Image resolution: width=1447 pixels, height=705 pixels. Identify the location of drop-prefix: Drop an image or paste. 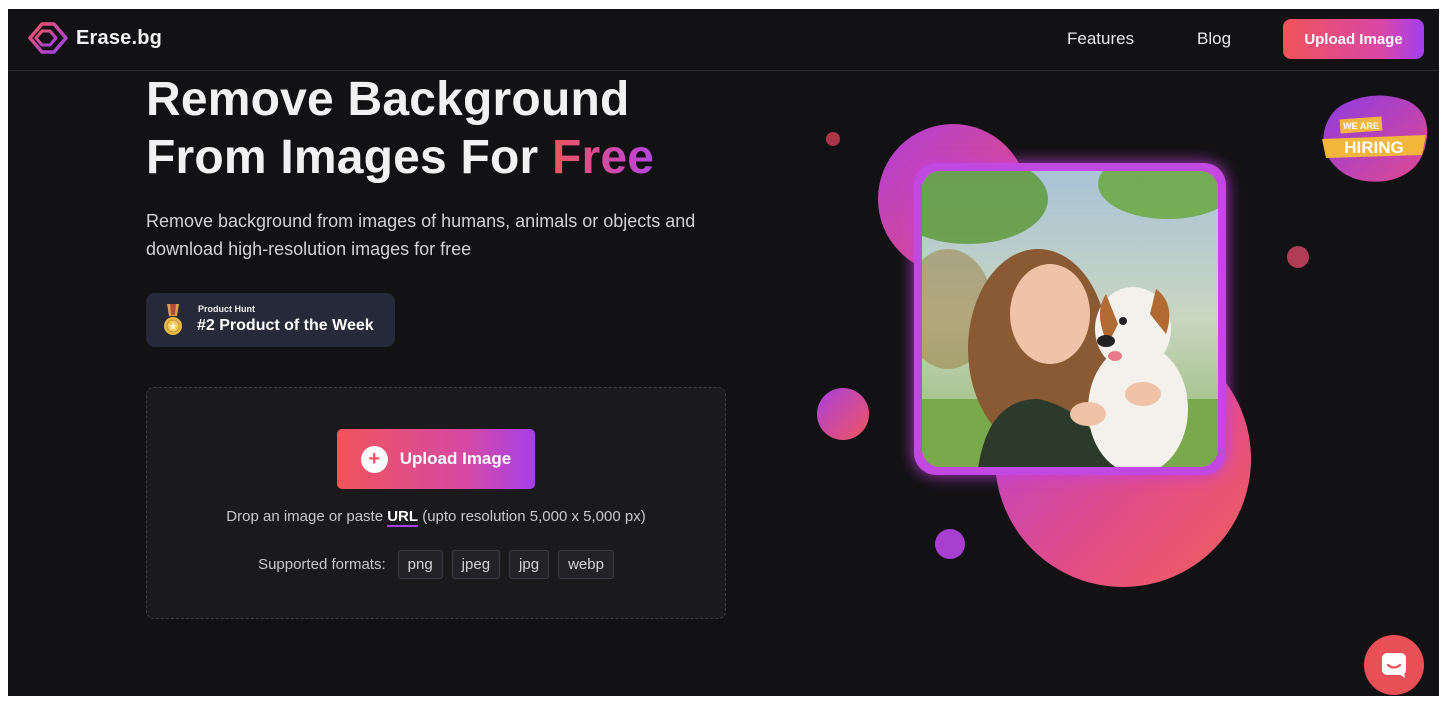
(307, 516).